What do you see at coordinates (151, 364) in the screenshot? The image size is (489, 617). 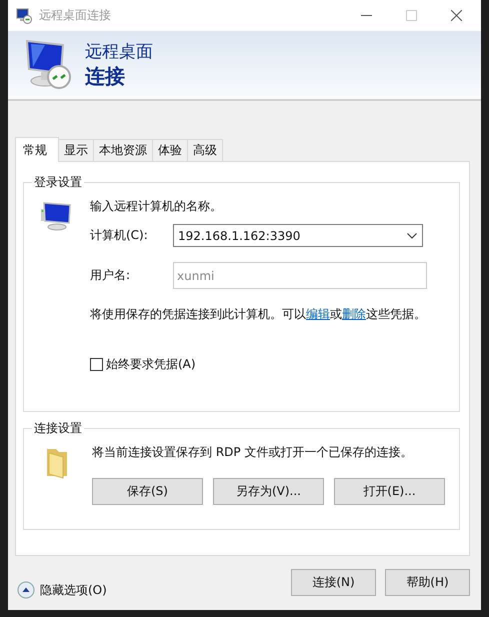 I see `checkbox-label: 始终要求凭据(A)` at bounding box center [151, 364].